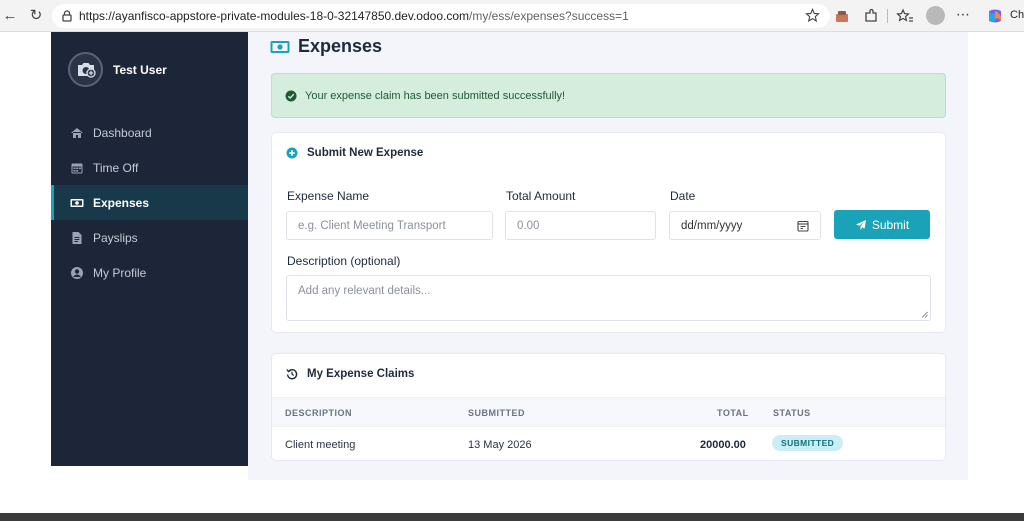 The image size is (1024, 521). I want to click on date-placeholder: dd/mm/yyyy, so click(712, 225).